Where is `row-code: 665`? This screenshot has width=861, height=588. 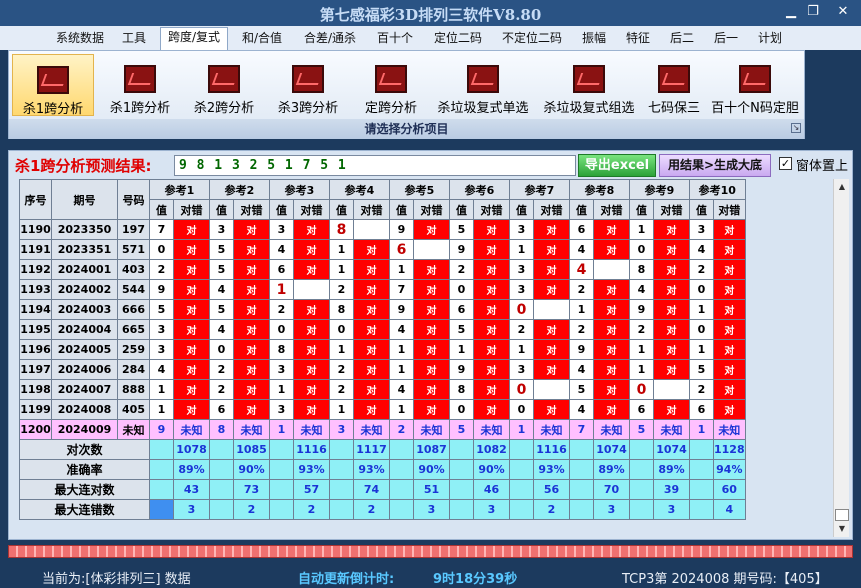
row-code: 665 is located at coordinates (133, 329).